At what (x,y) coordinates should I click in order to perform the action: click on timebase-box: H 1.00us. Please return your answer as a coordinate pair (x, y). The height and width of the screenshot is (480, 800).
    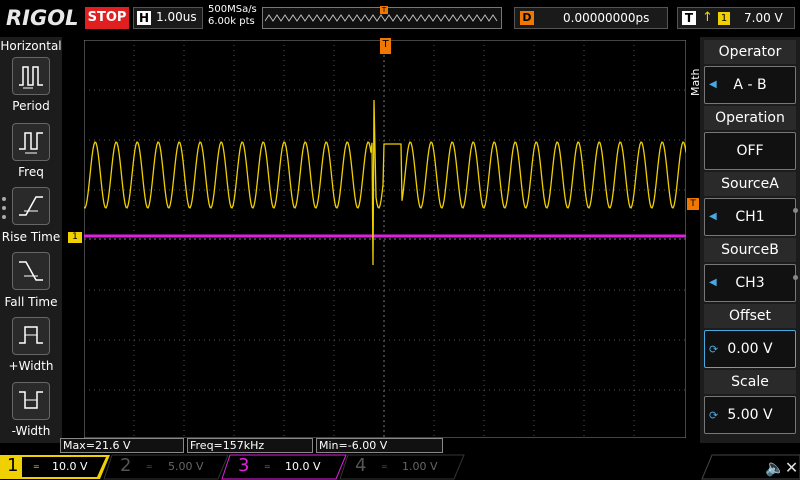
    Looking at the image, I should click on (168, 18).